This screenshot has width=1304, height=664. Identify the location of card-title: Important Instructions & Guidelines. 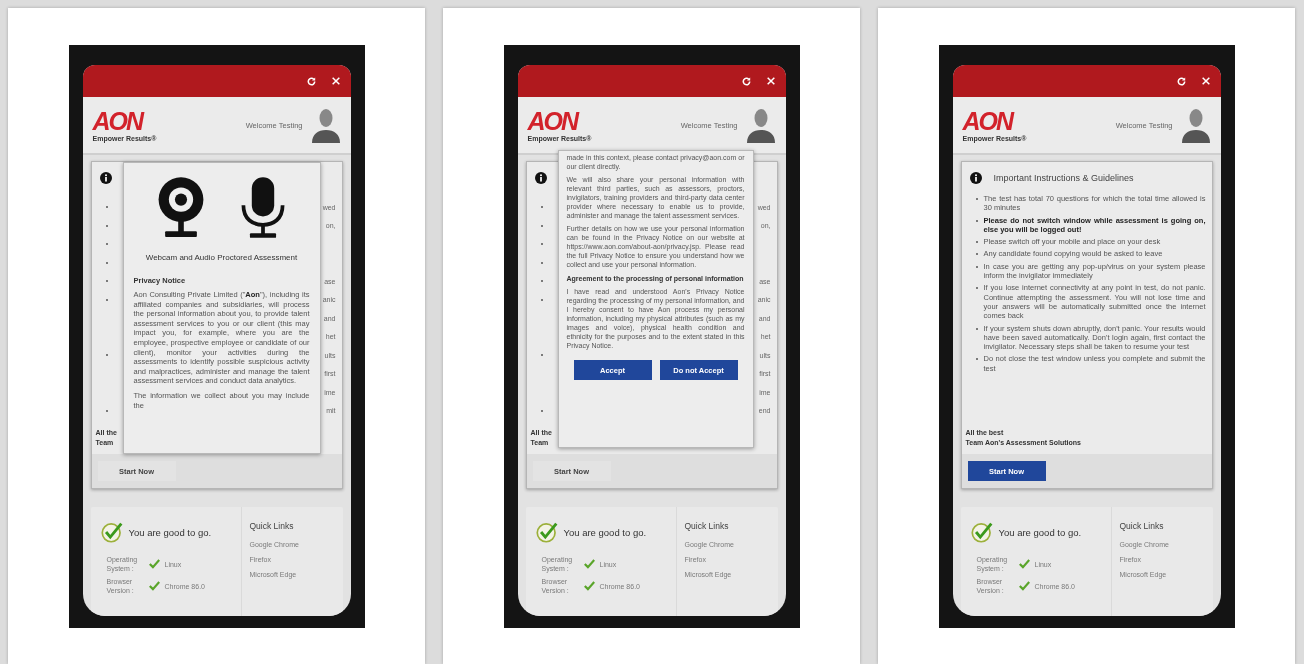
(1063, 178).